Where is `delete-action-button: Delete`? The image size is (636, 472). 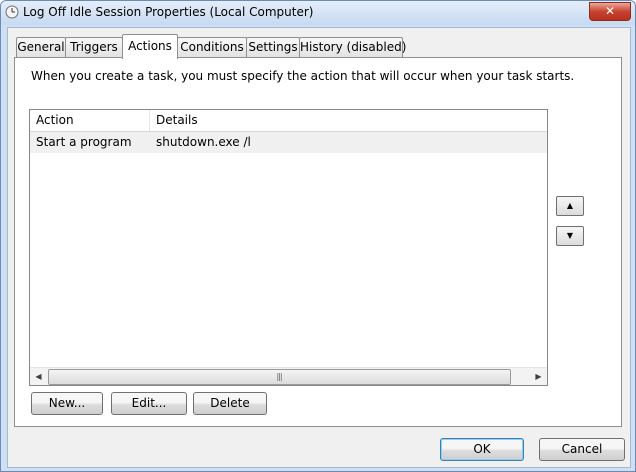 delete-action-button: Delete is located at coordinates (230, 403).